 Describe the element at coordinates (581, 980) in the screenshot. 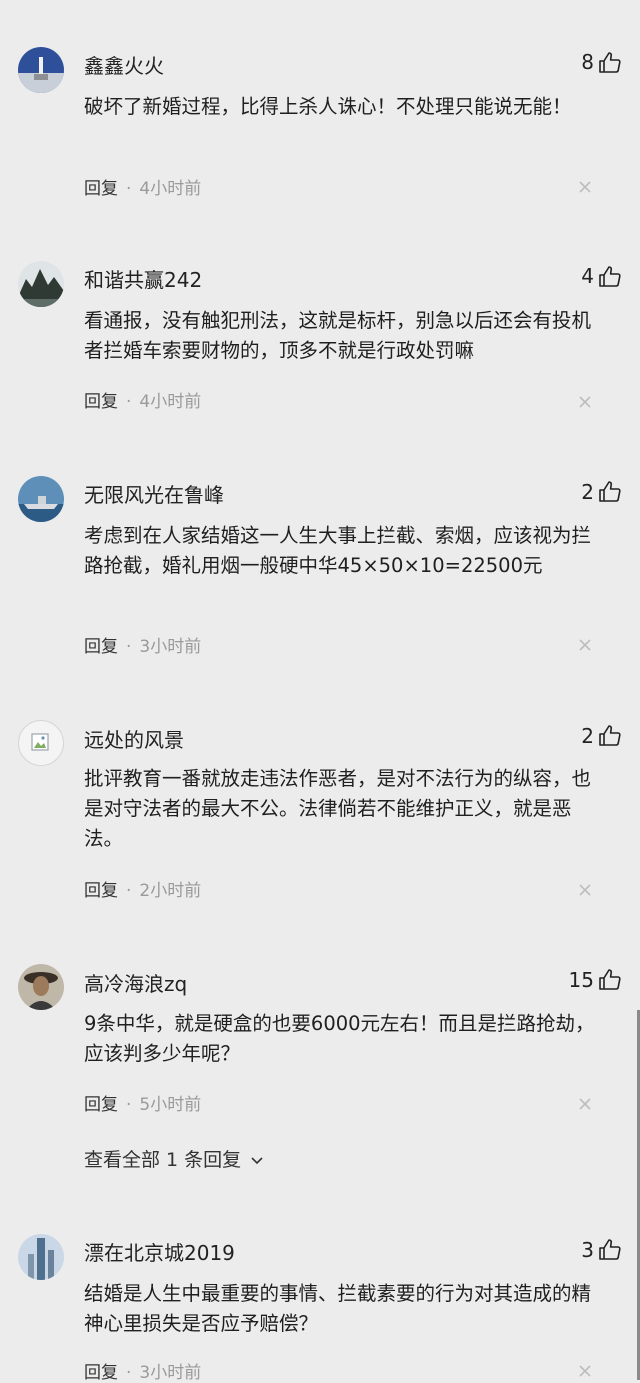

I see `like-count: 15` at that location.